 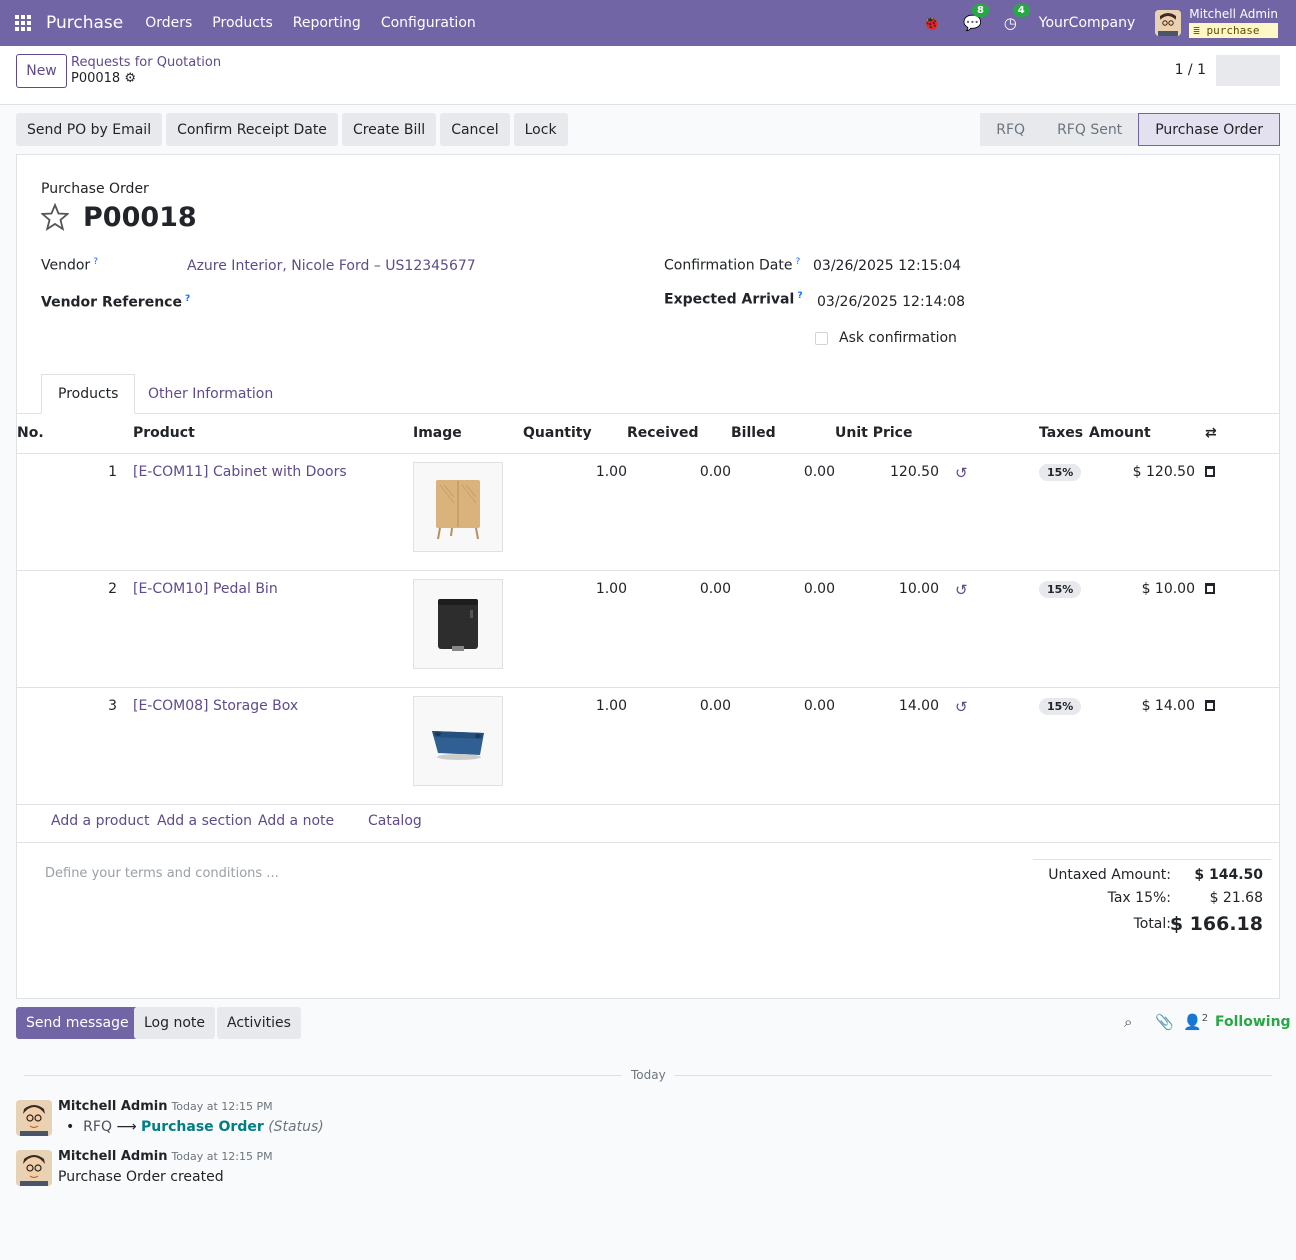 I want to click on tracking-field-name: (Status), so click(x=296, y=1127).